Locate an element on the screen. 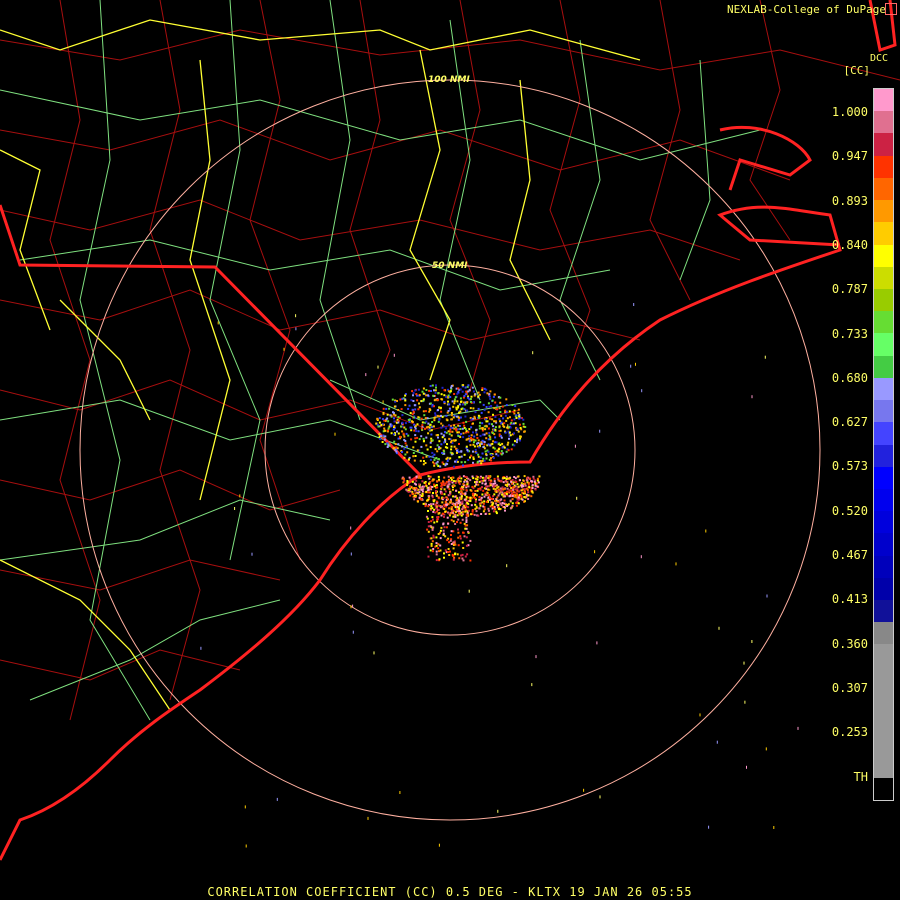  legend-tick-label: 0.520 is located at coordinates (849, 510).